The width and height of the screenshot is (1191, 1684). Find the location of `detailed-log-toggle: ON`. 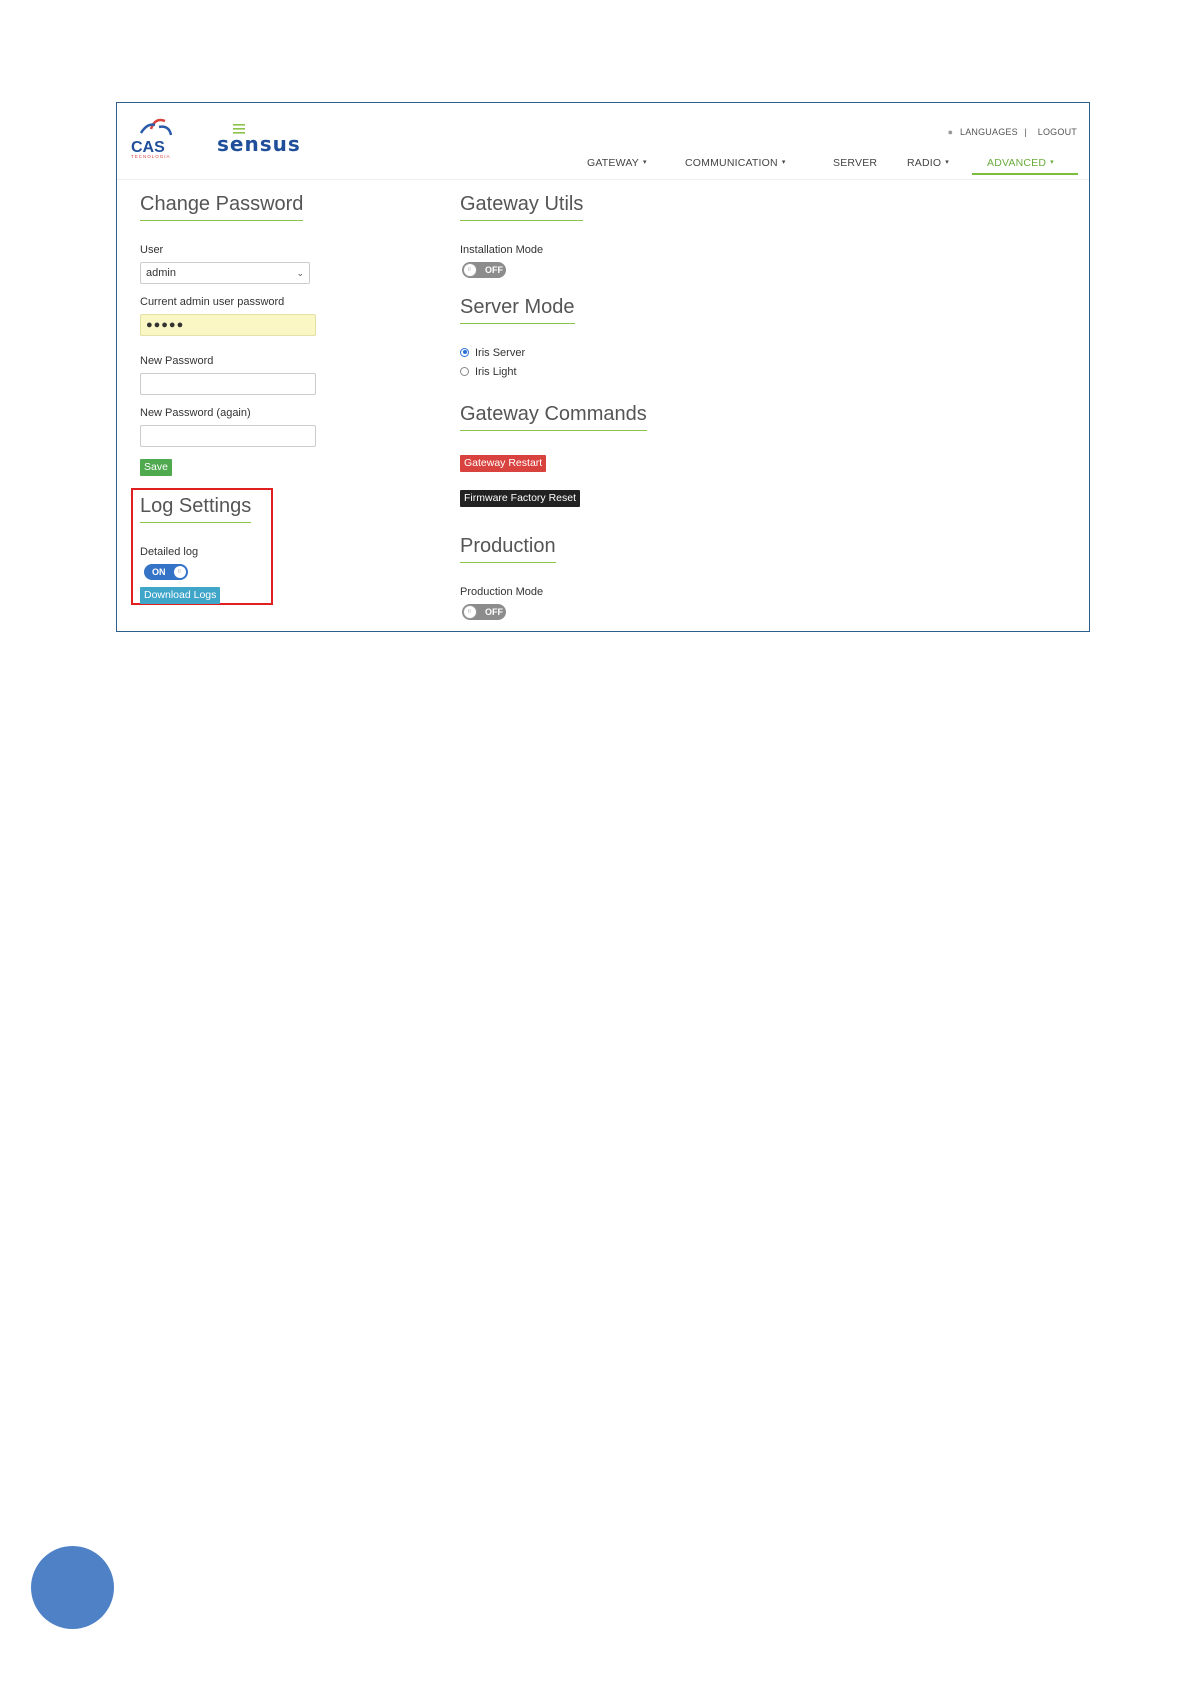

detailed-log-toggle: ON is located at coordinates (166, 572).